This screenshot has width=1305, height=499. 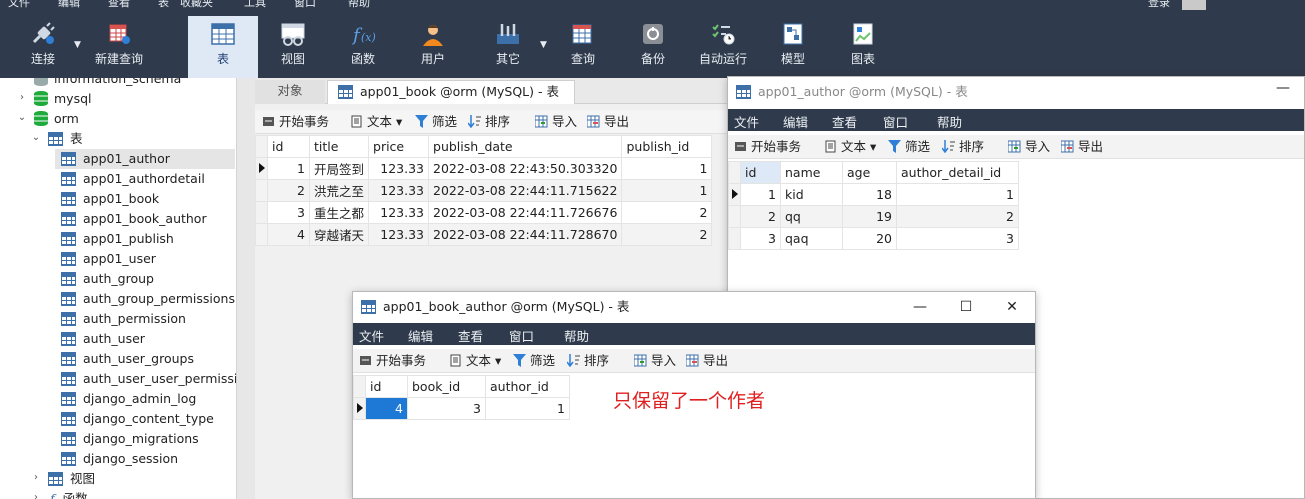 What do you see at coordinates (723, 47) in the screenshot?
I see `auto-run-button: 自动运行` at bounding box center [723, 47].